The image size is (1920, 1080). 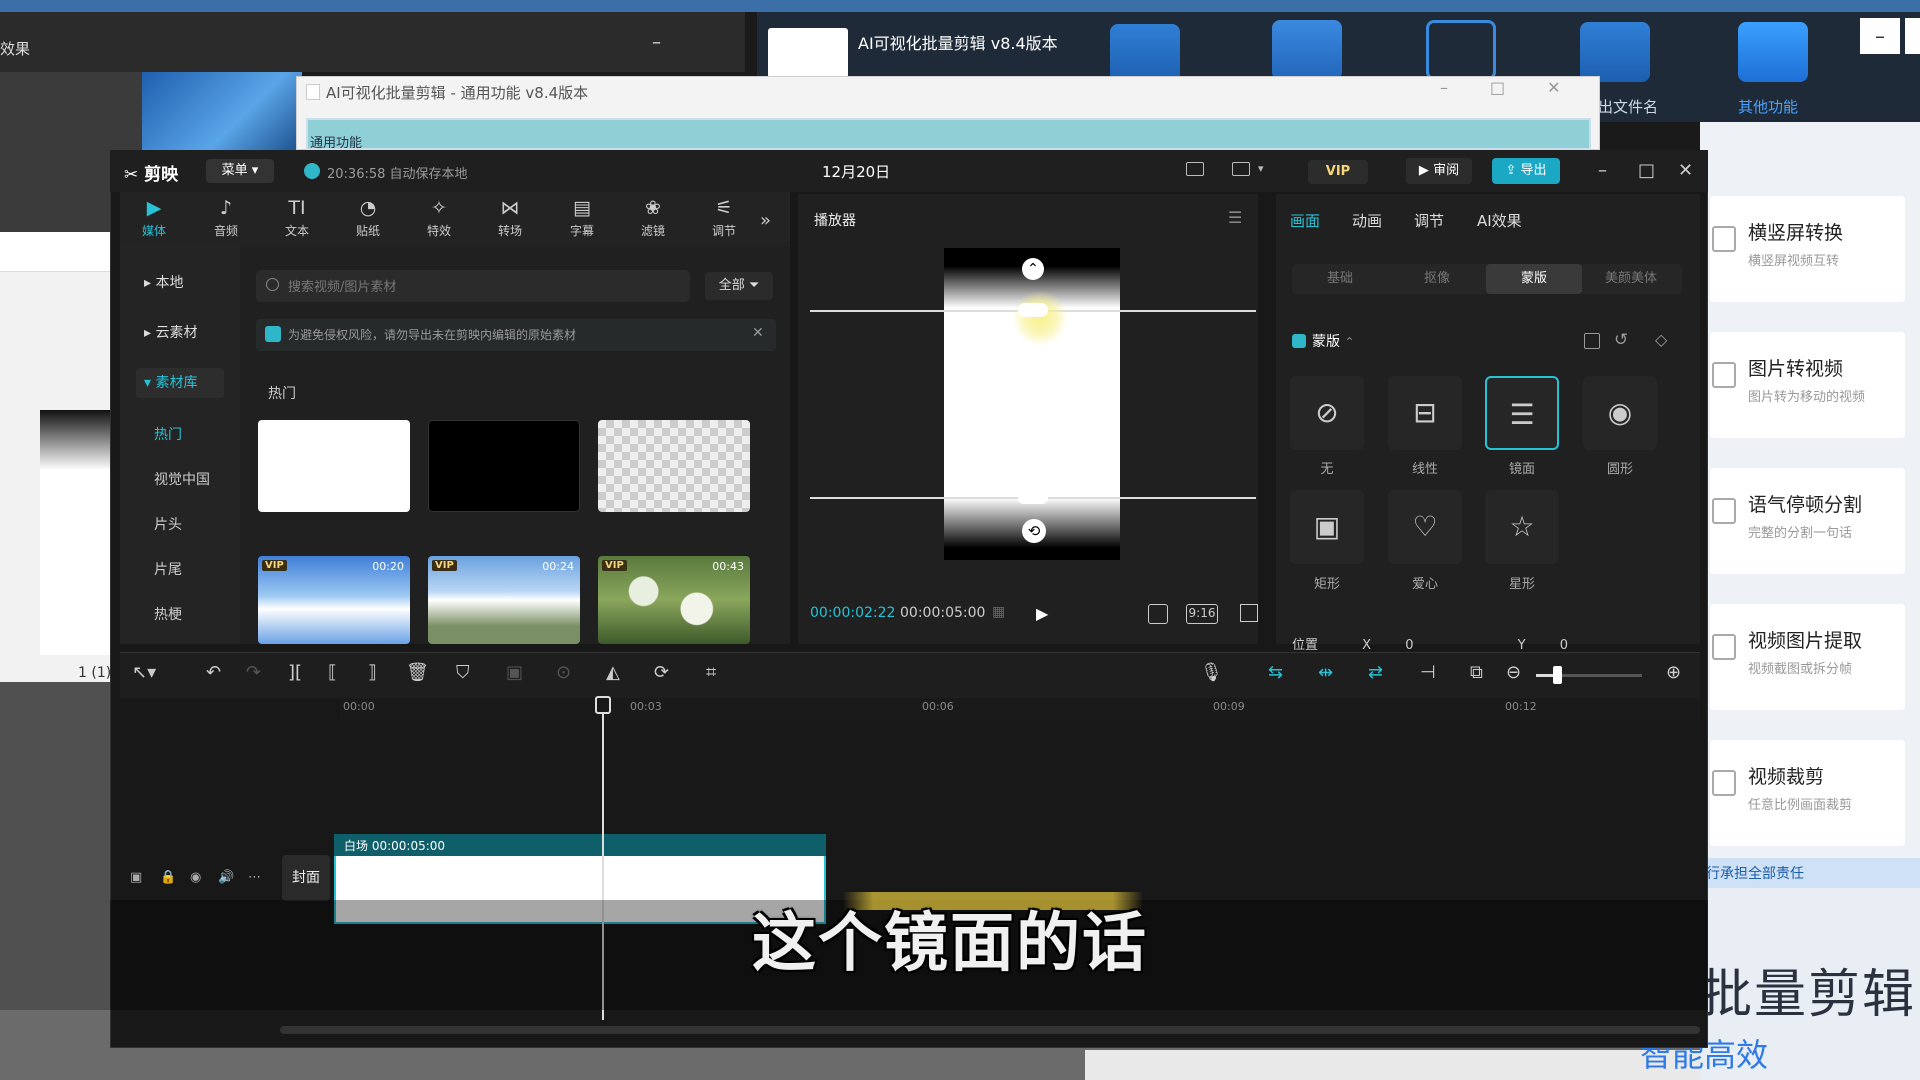 I want to click on zoom-in-icon: ⊕, so click(x=1673, y=672).